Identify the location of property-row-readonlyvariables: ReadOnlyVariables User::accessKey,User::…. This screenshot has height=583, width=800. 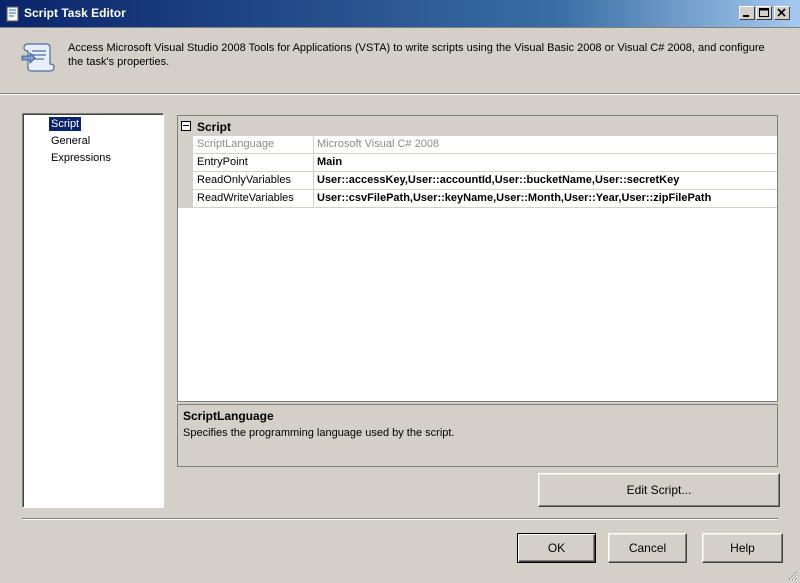
(485, 181).